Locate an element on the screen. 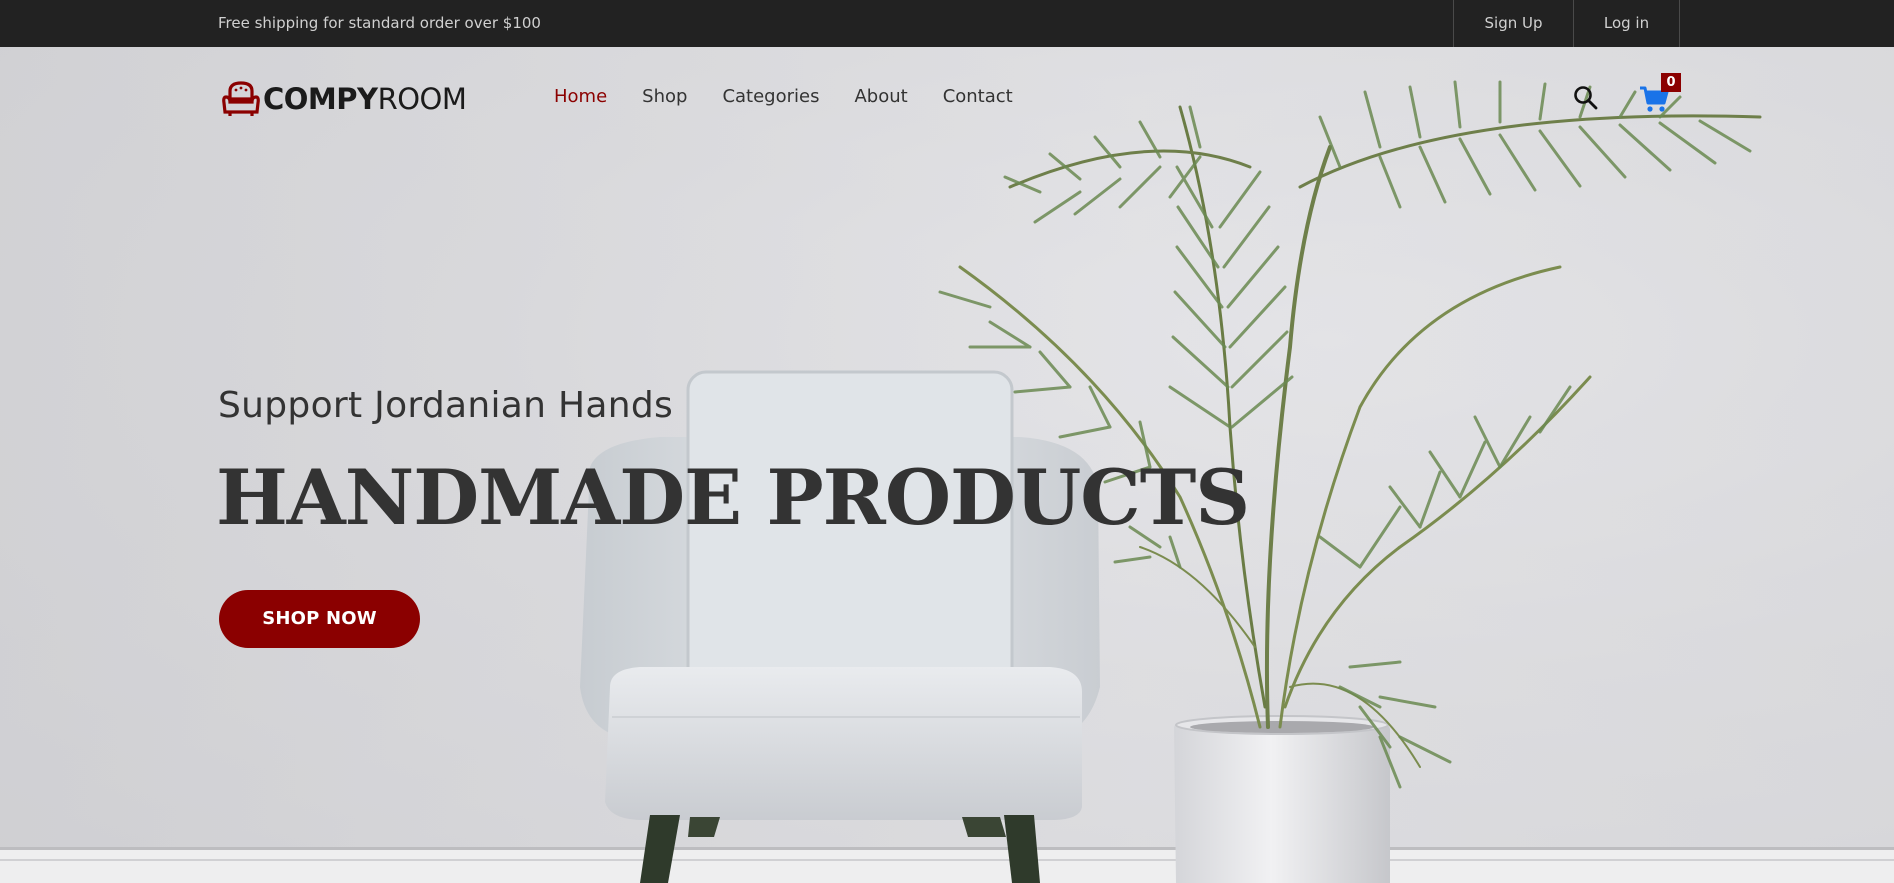 Image resolution: width=1894 pixels, height=883 pixels. main-nav: Home Shop Categories About Contact is located at coordinates (801, 96).